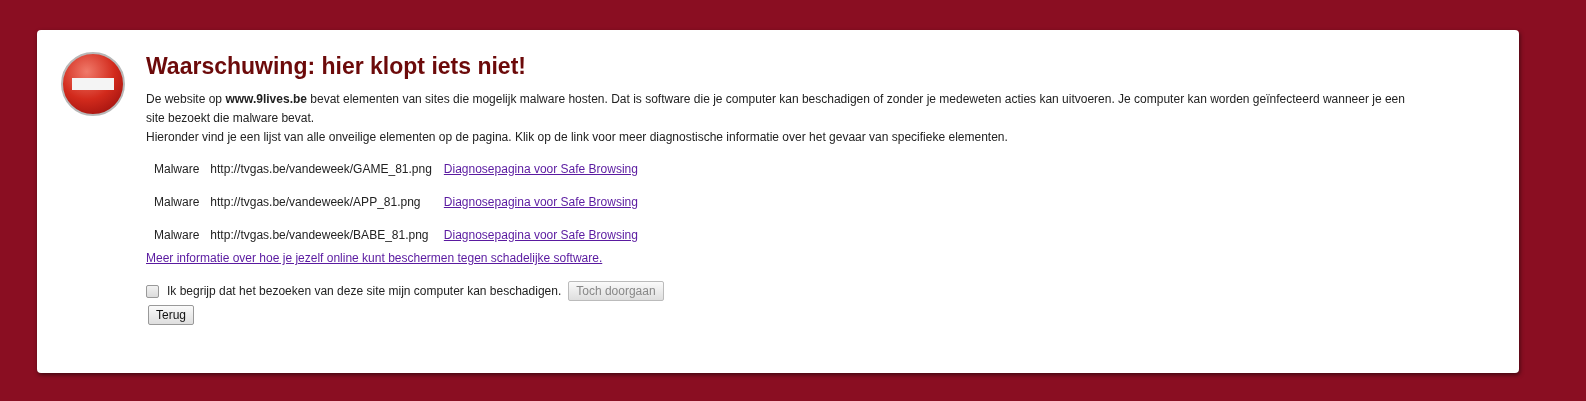  I want to click on warning-text: Hieronder vind je een lijst van alle onveilige elementen op de pagina. Klik op de link voor meer diagnostische informatie over het gevaar van specifieke elementen., so click(577, 137).